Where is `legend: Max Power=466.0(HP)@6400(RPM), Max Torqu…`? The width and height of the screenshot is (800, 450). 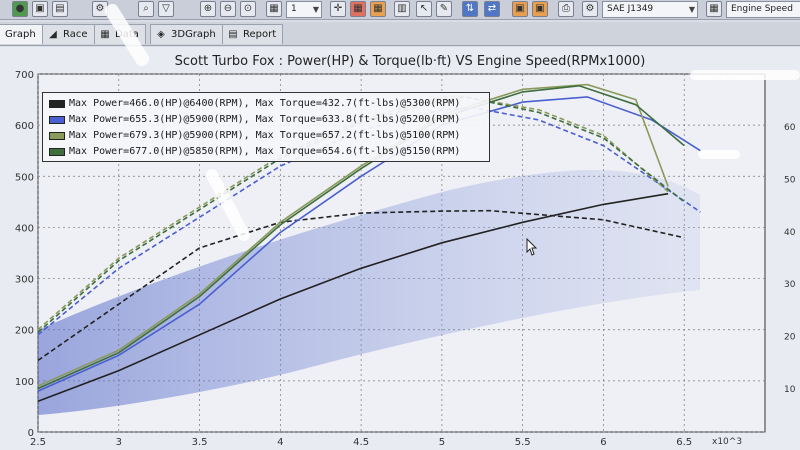
legend: Max Power=466.0(HP)@6400(RPM), Max Torqu… is located at coordinates (266, 127).